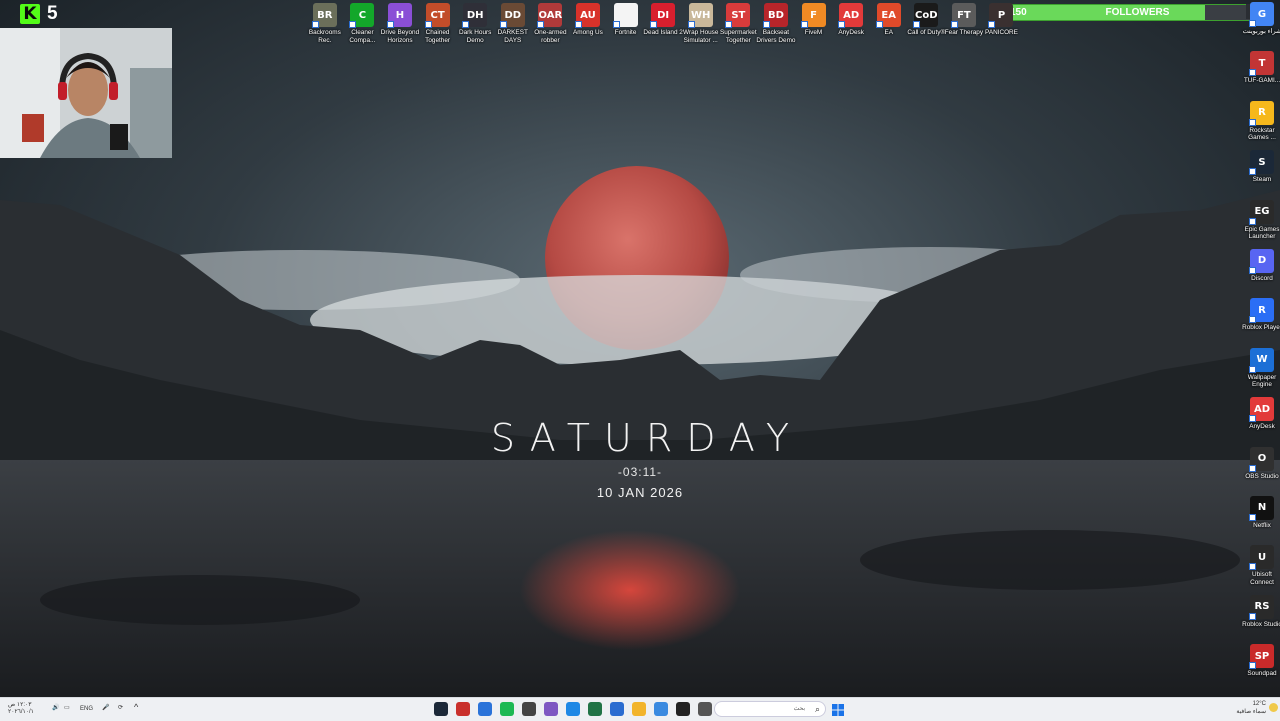 This screenshot has height=721, width=1280. What do you see at coordinates (52, 13) in the screenshot?
I see `viewer-count: 5` at bounding box center [52, 13].